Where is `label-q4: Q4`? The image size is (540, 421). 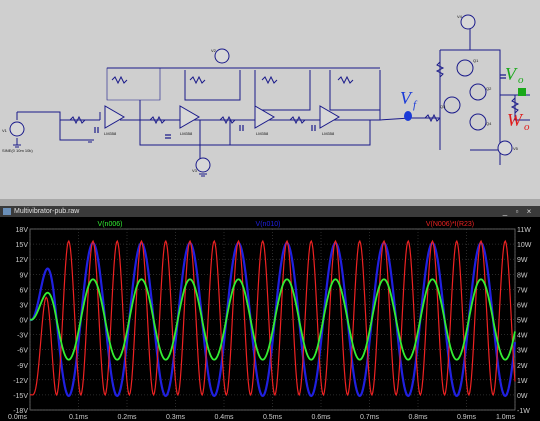 label-q4: Q4 is located at coordinates (489, 123).